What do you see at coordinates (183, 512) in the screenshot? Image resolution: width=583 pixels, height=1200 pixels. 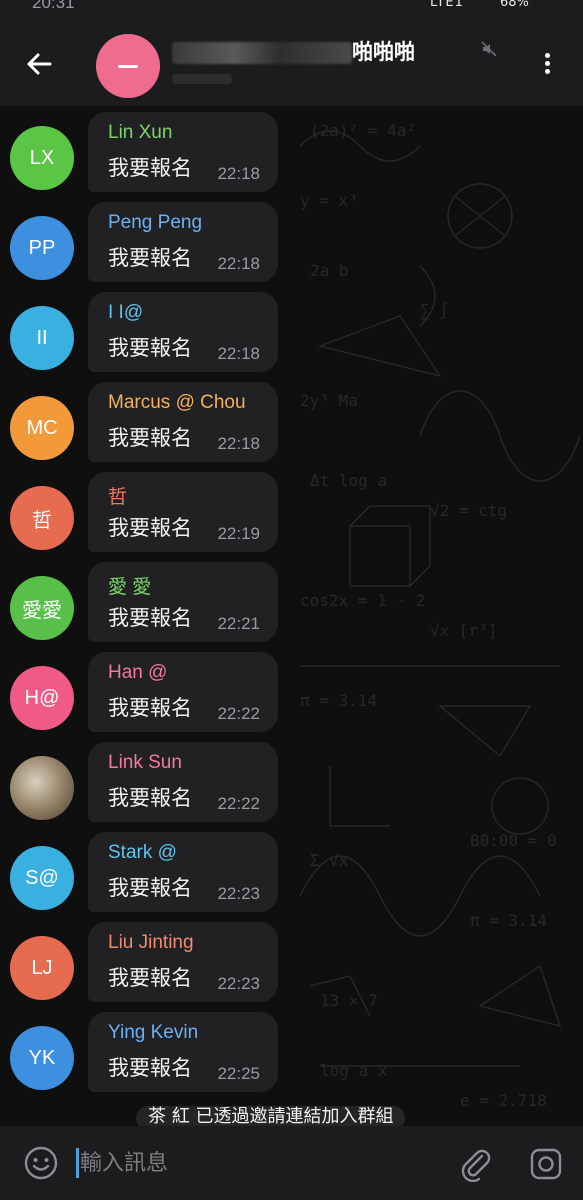 I see `message-bubble: 哲我要報名 22:19` at bounding box center [183, 512].